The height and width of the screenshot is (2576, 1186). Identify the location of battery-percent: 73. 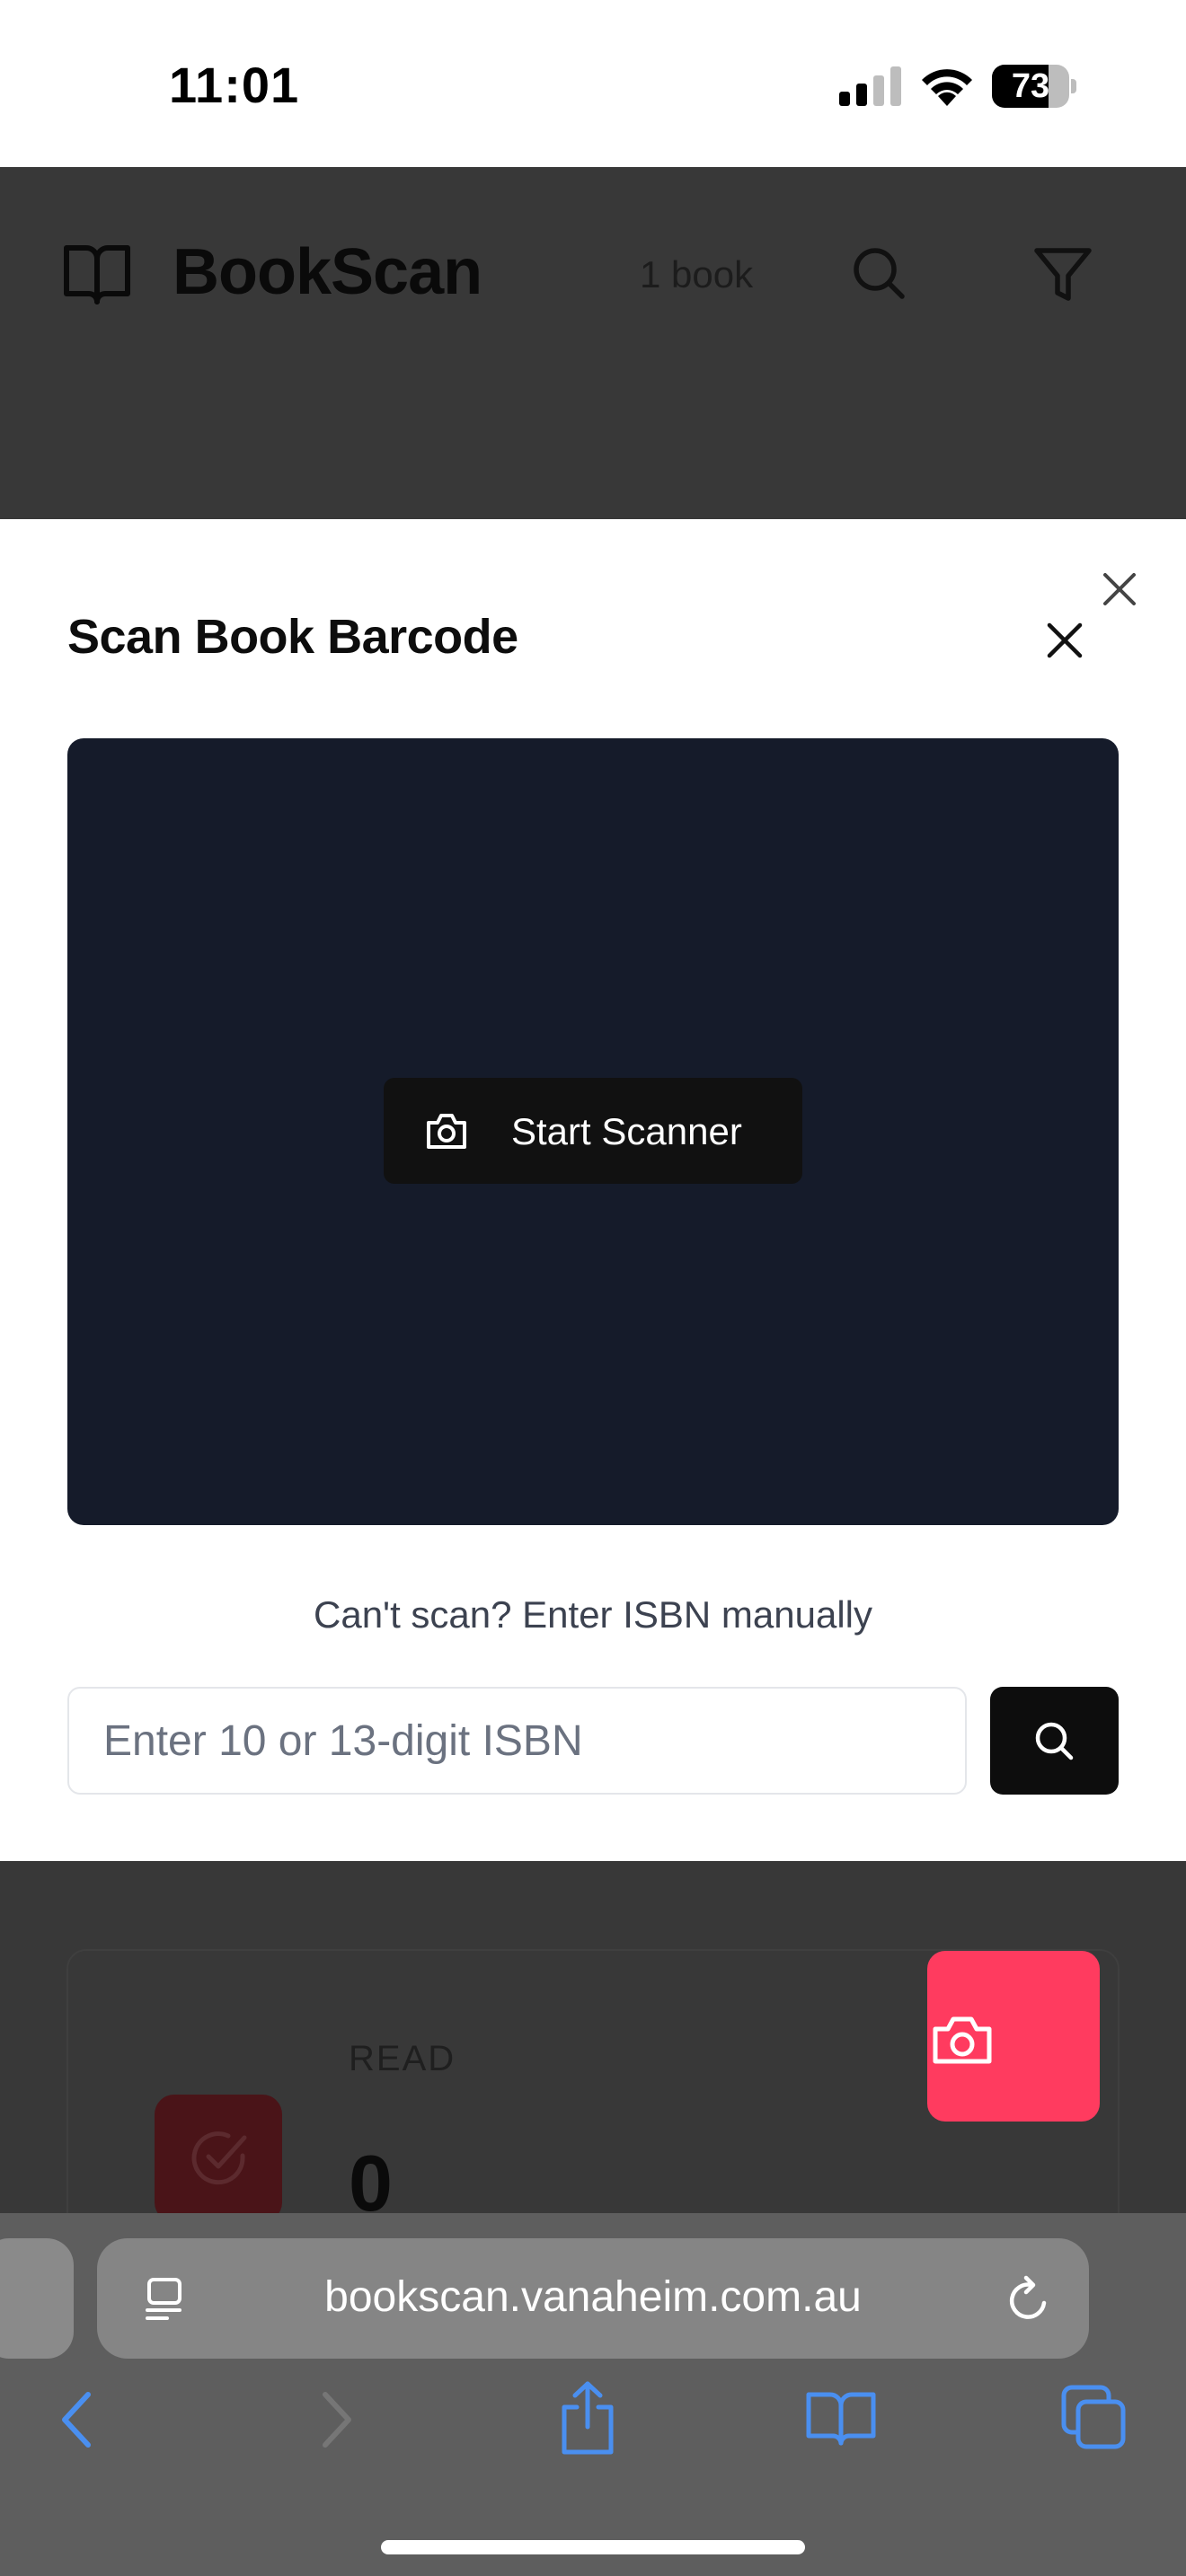
(1030, 86).